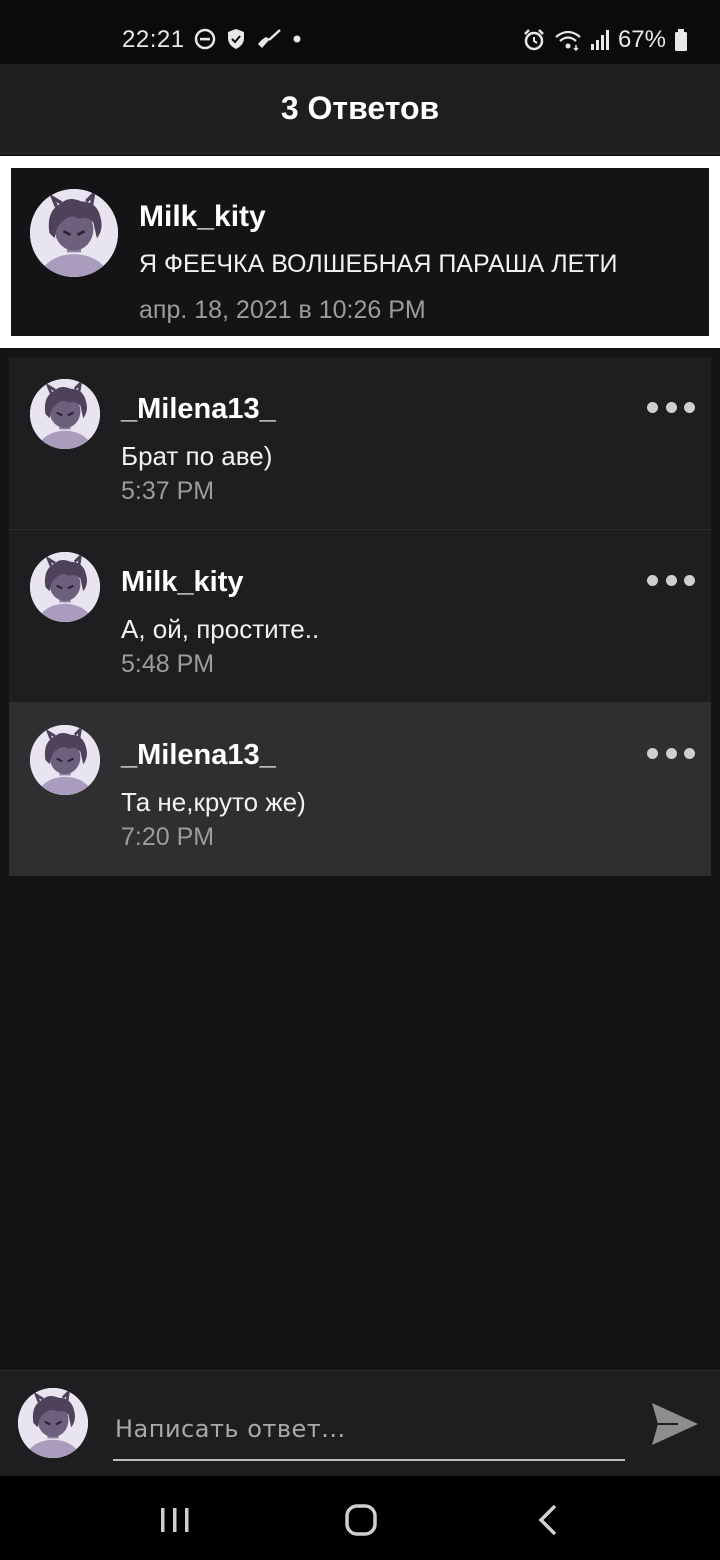  Describe the element at coordinates (236, 39) in the screenshot. I see `shield-icon` at that location.